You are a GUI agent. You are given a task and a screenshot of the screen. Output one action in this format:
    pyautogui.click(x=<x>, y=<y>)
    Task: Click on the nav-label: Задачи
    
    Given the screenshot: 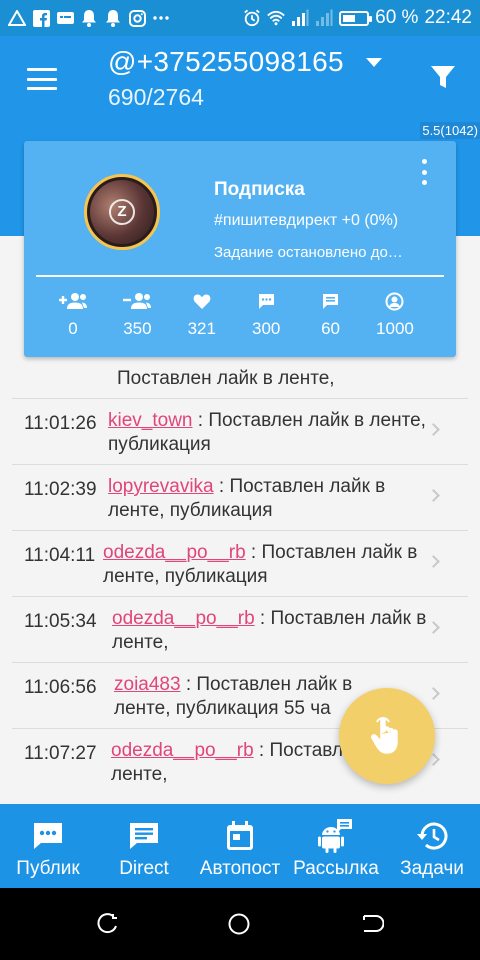 What is the action you would take?
    pyautogui.click(x=432, y=868)
    